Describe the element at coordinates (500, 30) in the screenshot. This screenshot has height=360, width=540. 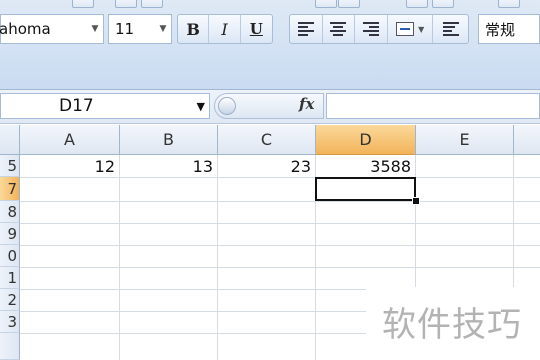
I see `number-format-value: 常规` at that location.